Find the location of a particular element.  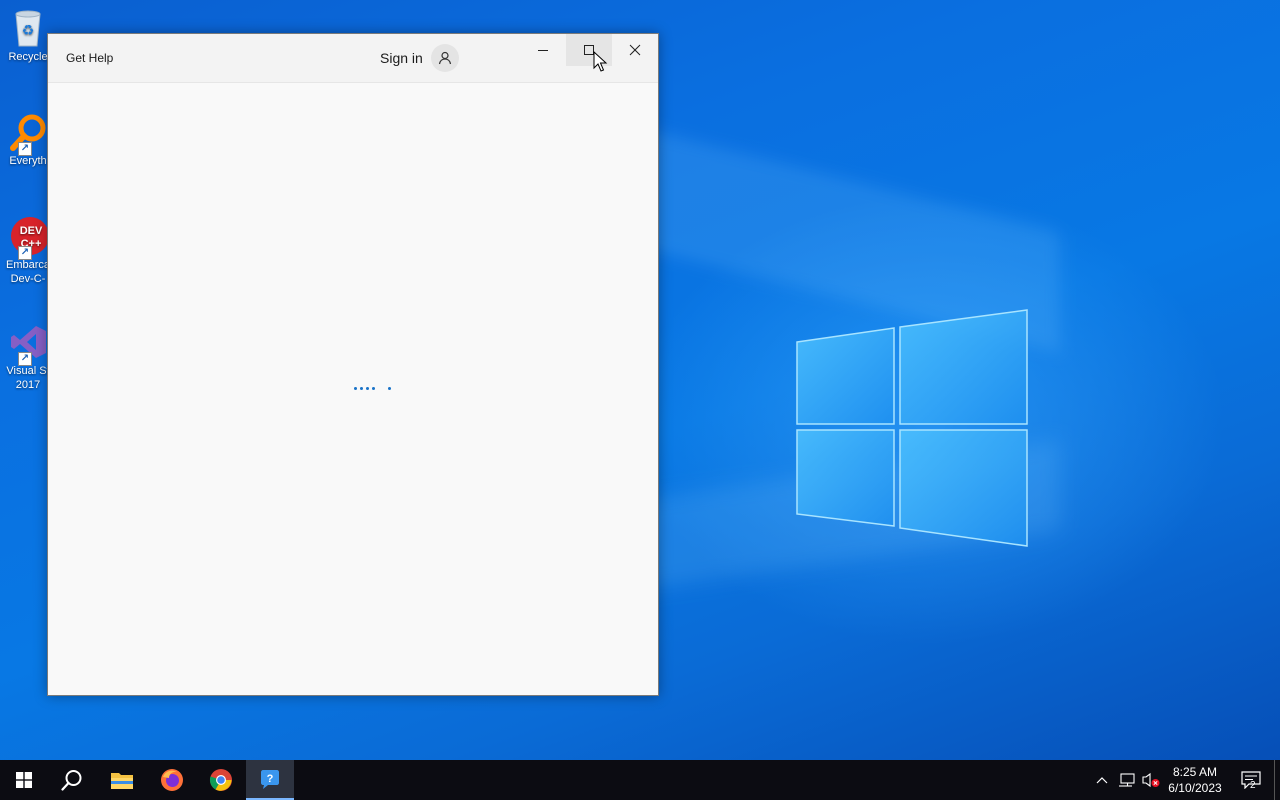

get-help-icon: ? is located at coordinates (270, 779).